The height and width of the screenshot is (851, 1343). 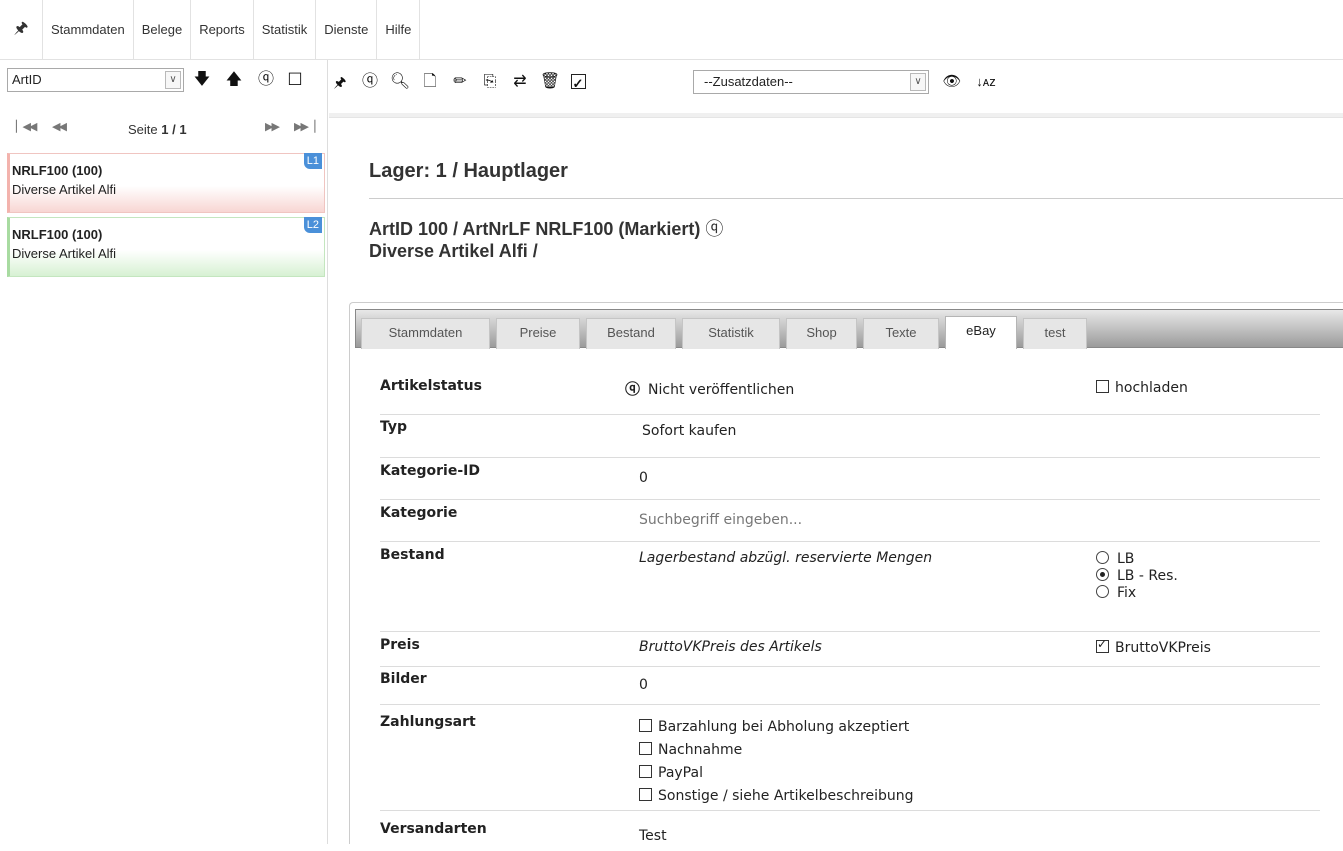 I want to click on kategorie-id-value: 0, so click(x=643, y=478).